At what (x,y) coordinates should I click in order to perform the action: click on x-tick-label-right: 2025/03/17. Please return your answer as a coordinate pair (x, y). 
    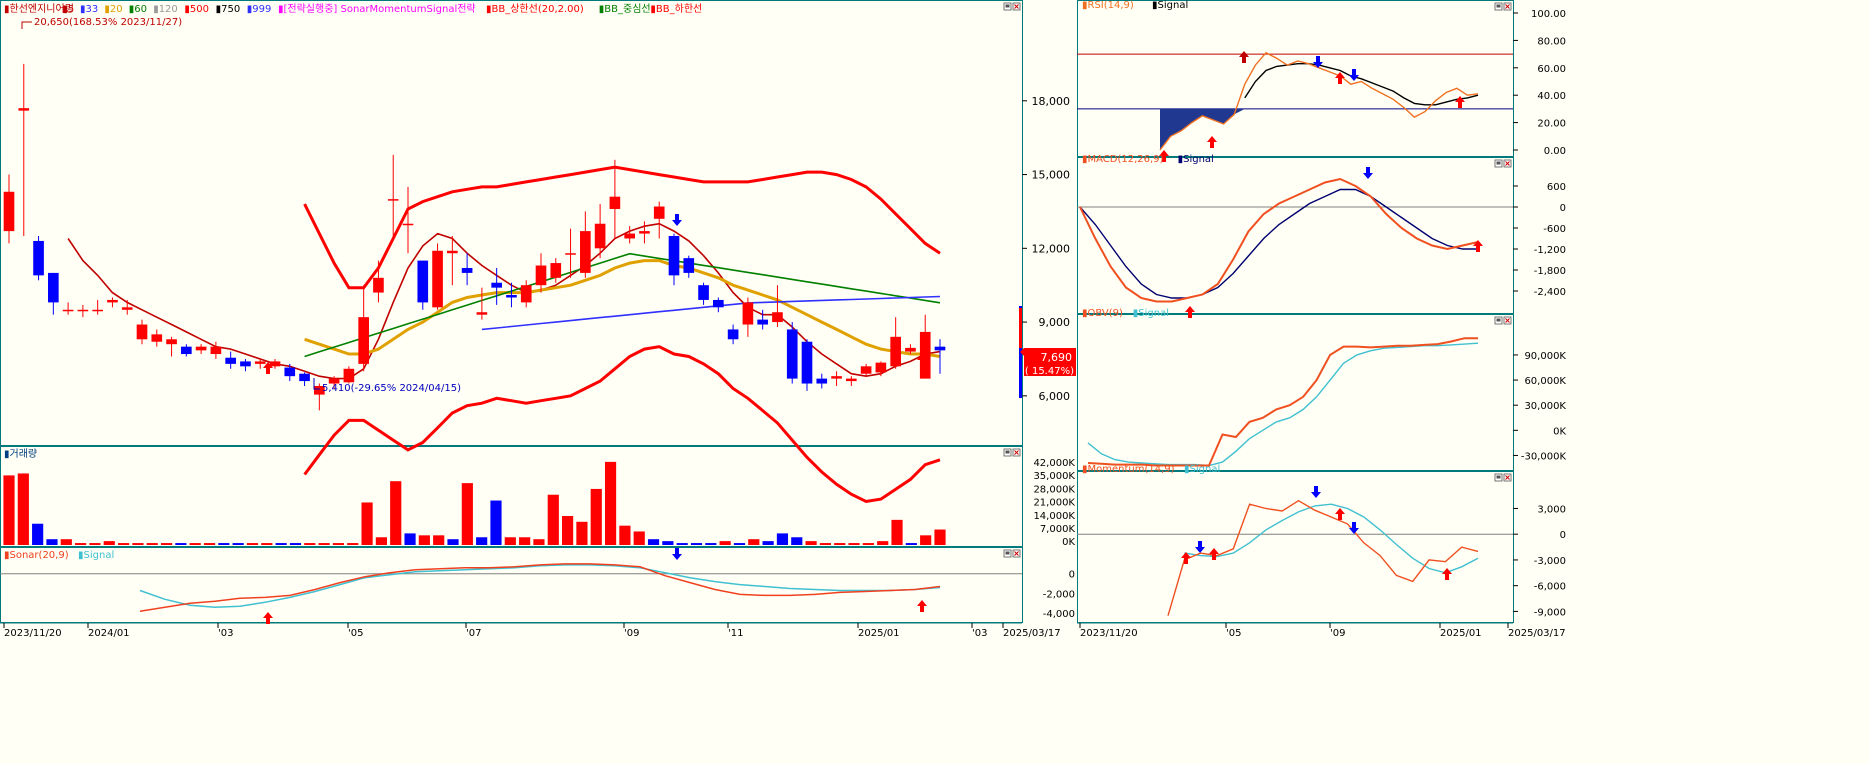
    Looking at the image, I should click on (1537, 633).